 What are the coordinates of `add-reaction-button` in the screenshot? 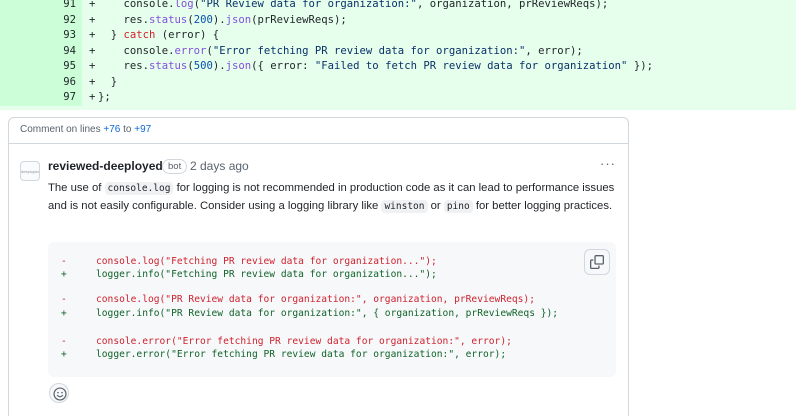 It's located at (59, 393).